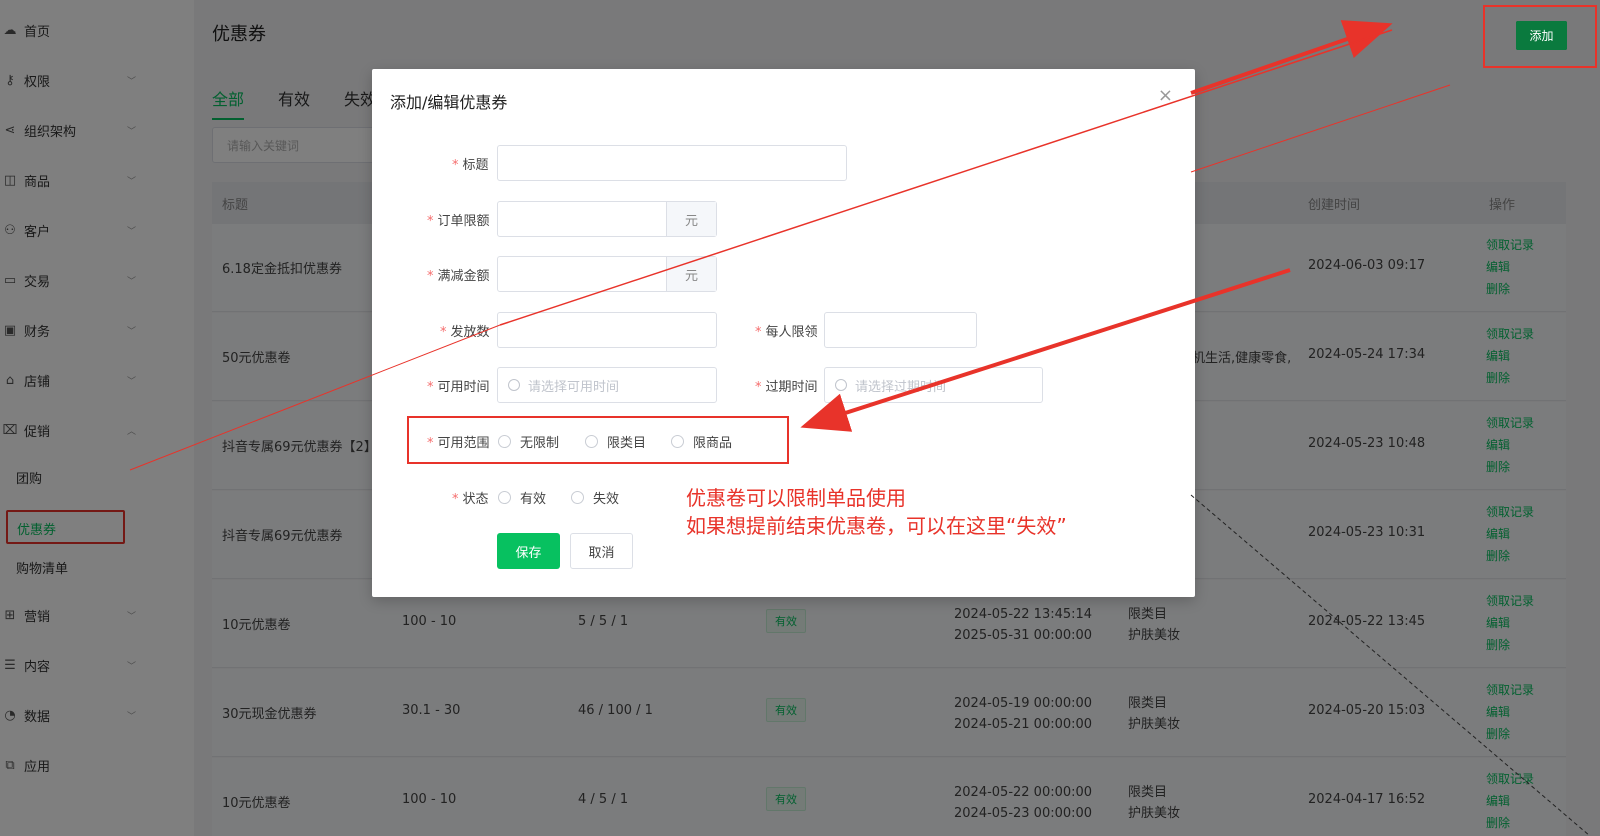 The width and height of the screenshot is (1600, 836). What do you see at coordinates (1390, 665) in the screenshot?
I see `dashed-guide-line` at bounding box center [1390, 665].